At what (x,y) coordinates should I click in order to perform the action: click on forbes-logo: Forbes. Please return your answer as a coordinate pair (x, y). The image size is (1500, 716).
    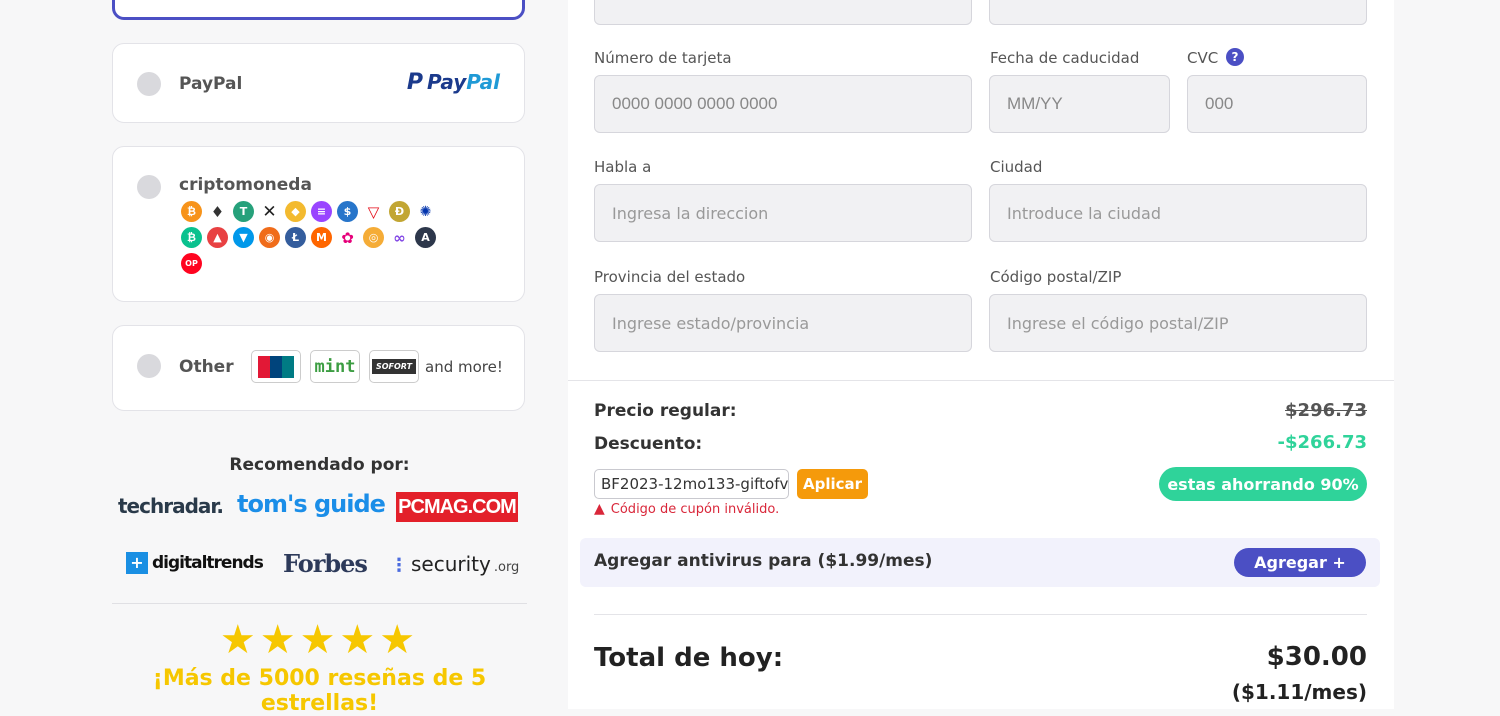
    Looking at the image, I should click on (325, 563).